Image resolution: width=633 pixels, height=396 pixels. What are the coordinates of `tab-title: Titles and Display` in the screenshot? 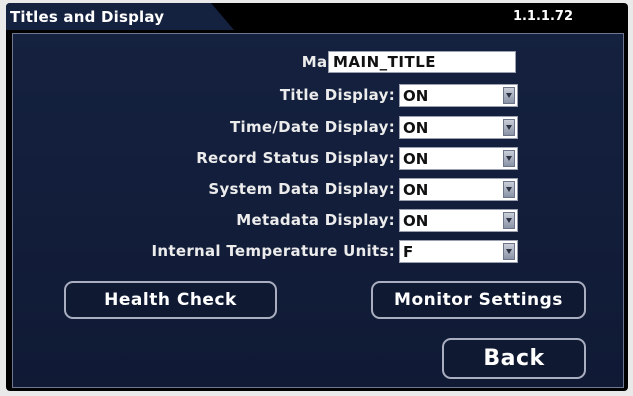 It's located at (87, 17).